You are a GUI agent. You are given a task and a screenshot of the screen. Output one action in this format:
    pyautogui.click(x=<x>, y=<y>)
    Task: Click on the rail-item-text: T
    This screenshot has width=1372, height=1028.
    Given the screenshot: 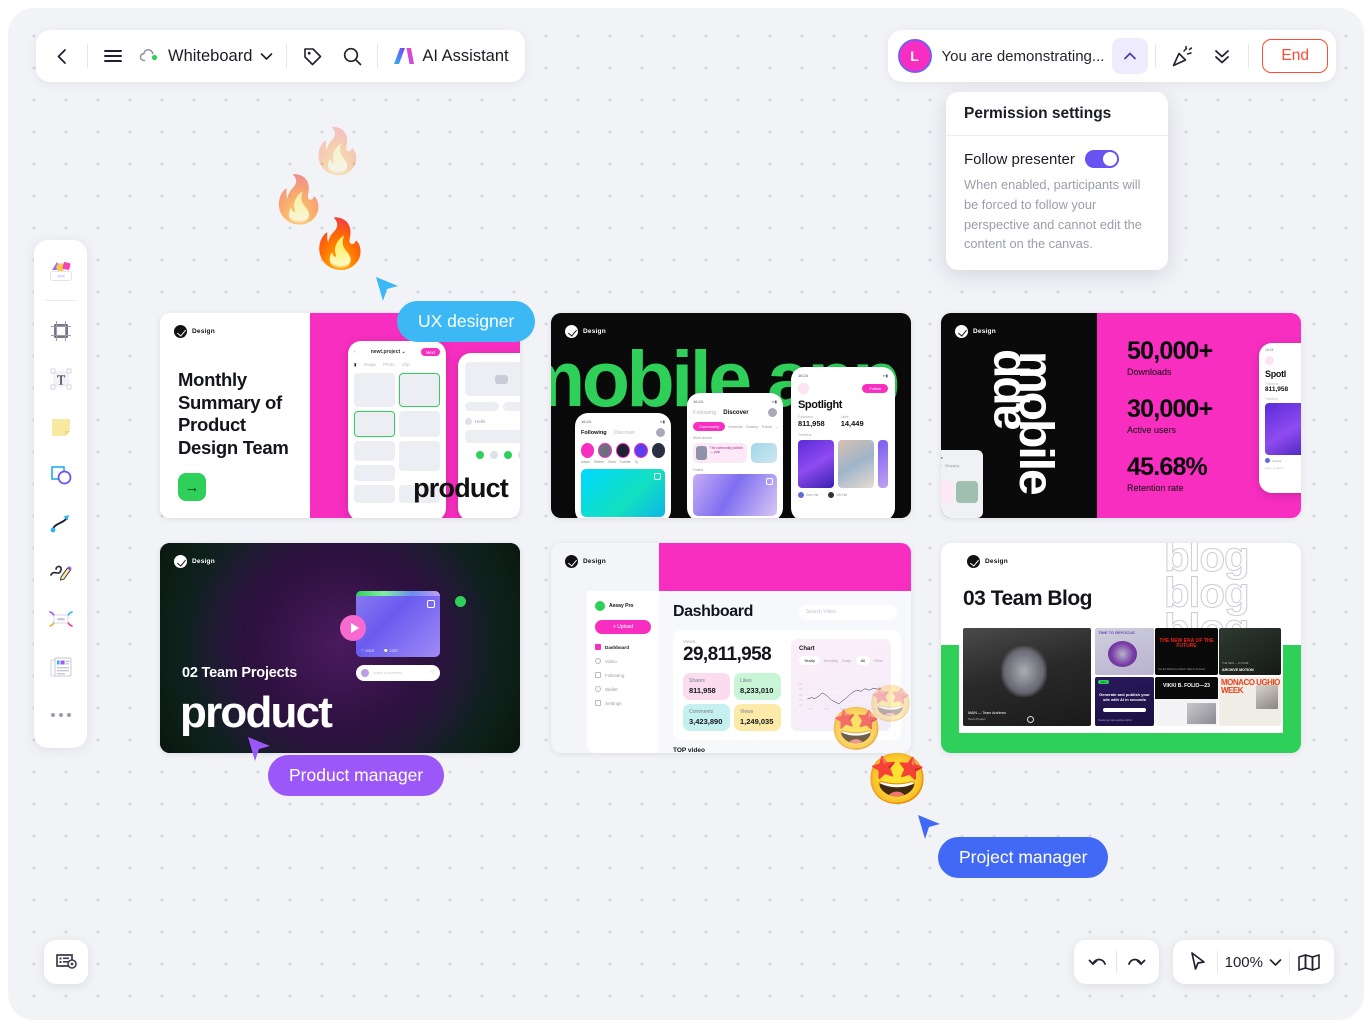 What is the action you would take?
    pyautogui.click(x=61, y=379)
    